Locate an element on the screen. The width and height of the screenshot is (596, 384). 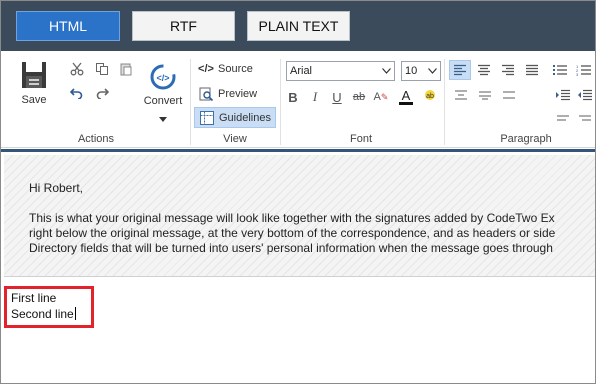
bullet-list-button is located at coordinates (560, 70).